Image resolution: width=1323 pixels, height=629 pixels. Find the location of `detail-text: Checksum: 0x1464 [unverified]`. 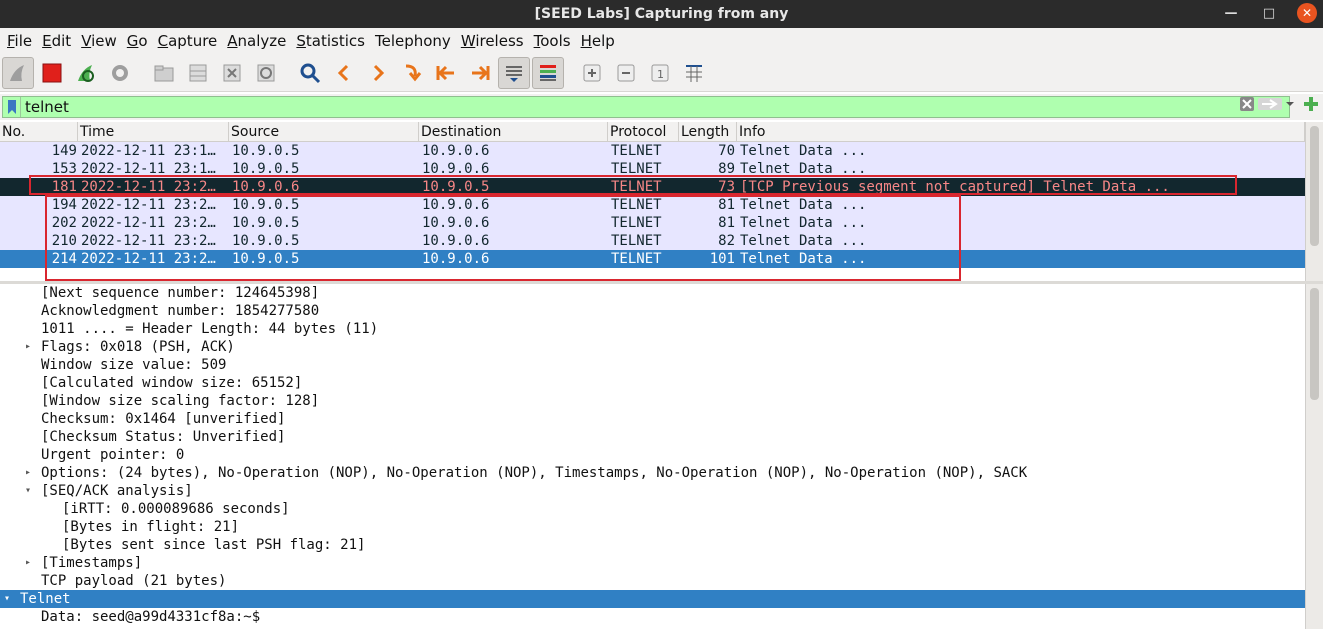

detail-text: Checksum: 0x1464 [unverified] is located at coordinates (163, 419).